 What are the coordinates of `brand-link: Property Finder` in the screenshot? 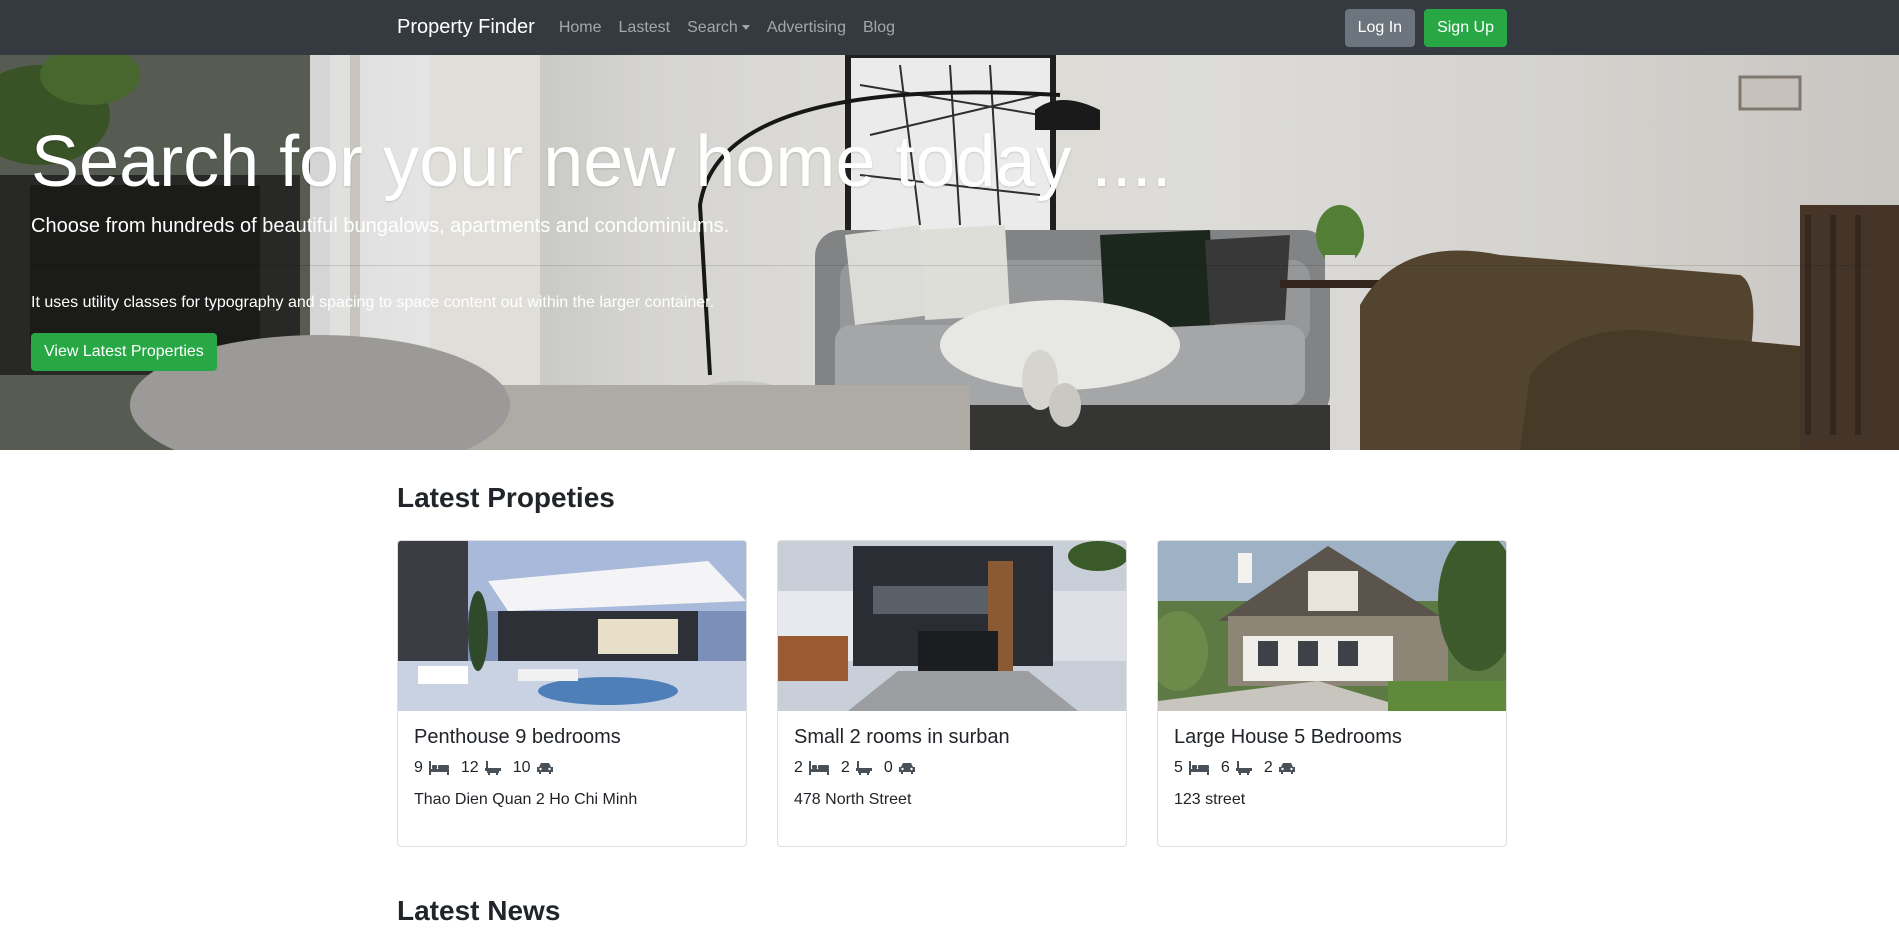 It's located at (466, 27).